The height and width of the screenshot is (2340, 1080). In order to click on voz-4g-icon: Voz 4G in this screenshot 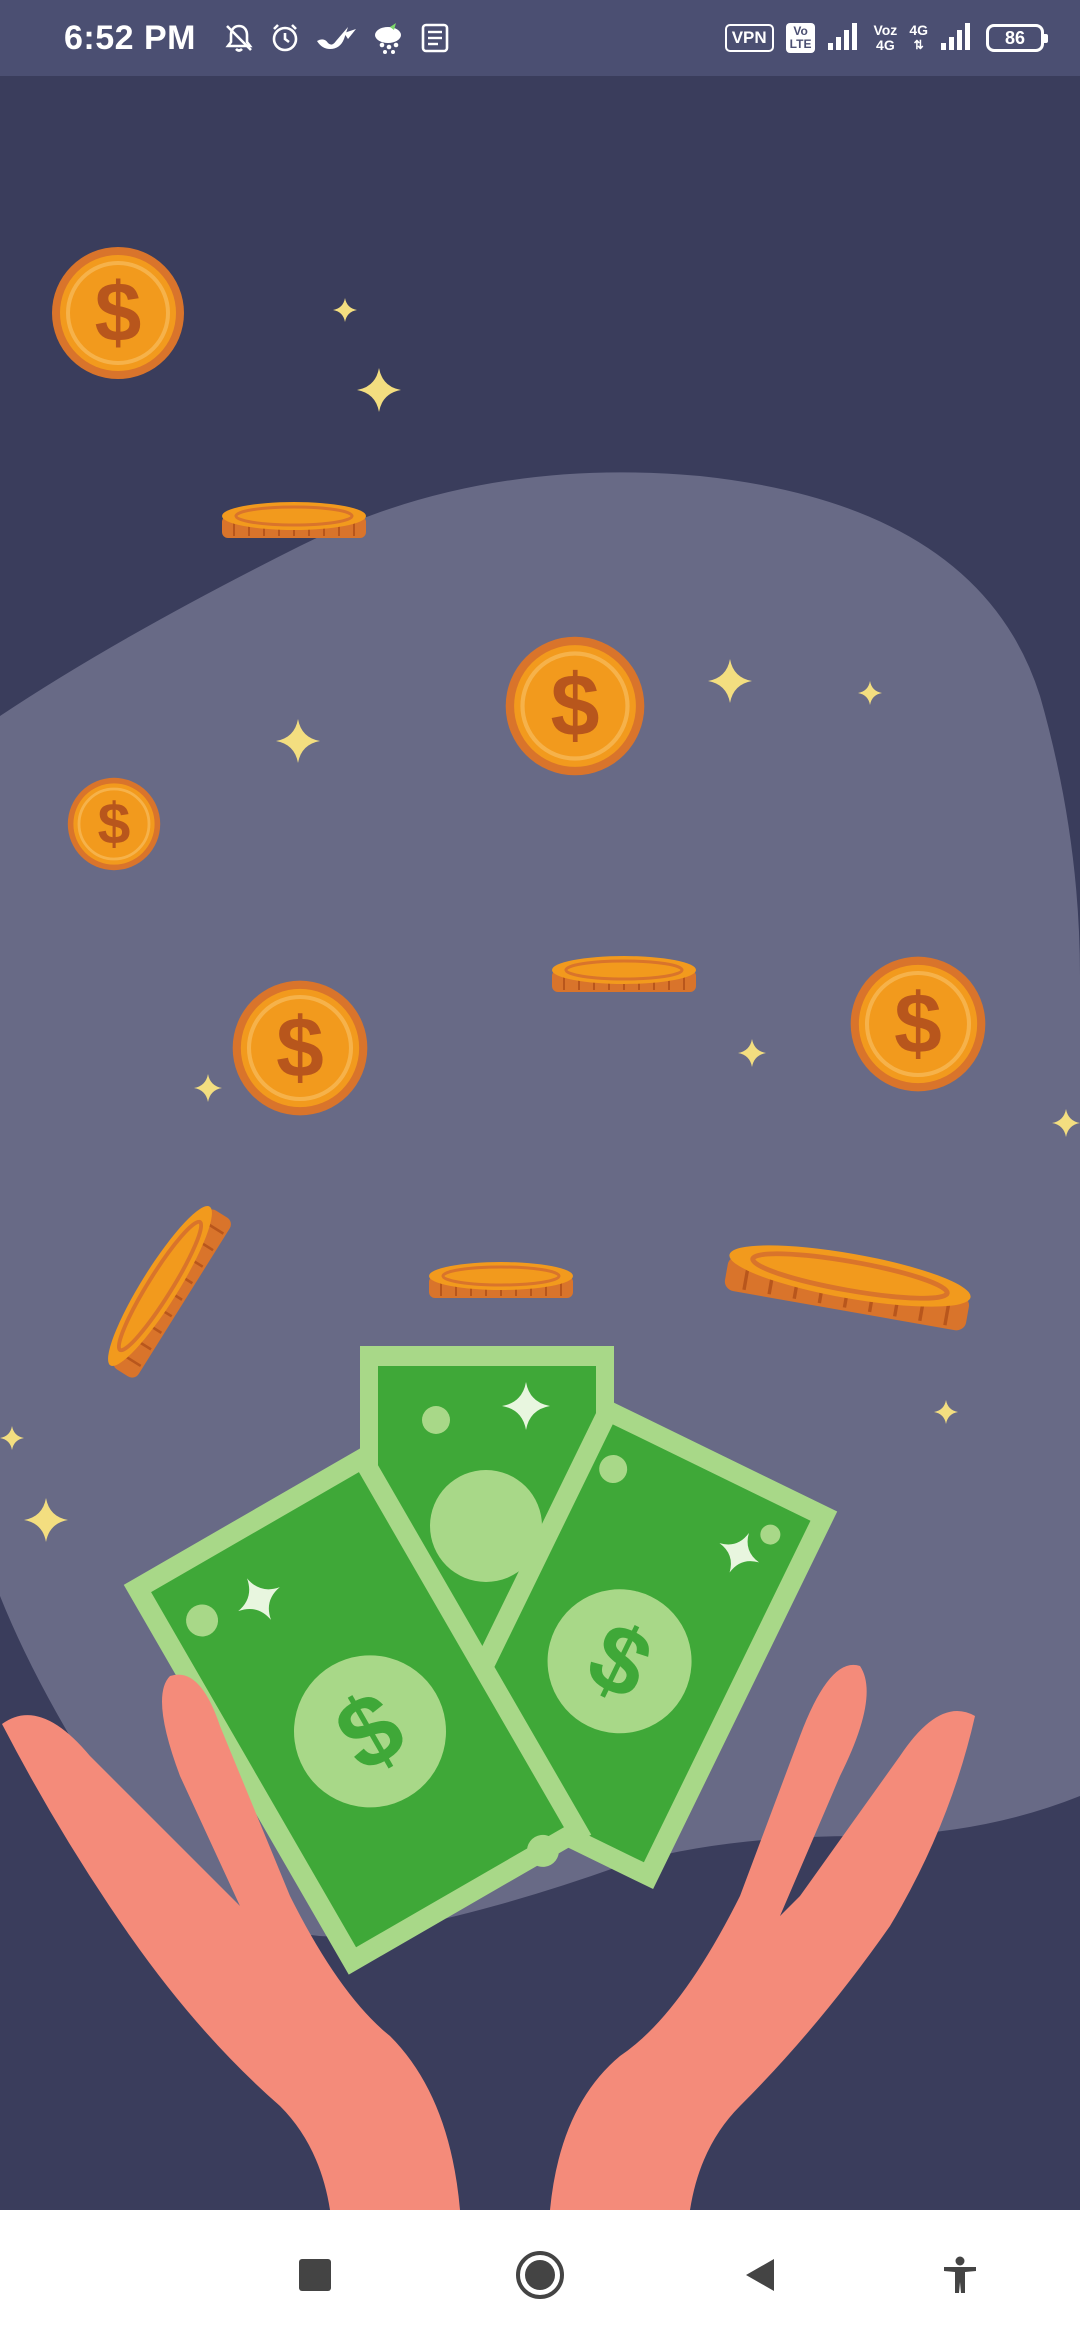, I will do `click(885, 38)`.